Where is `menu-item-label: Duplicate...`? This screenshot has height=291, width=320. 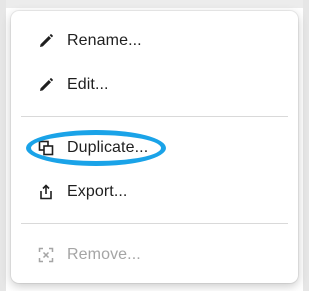
menu-item-label: Duplicate... is located at coordinates (108, 147).